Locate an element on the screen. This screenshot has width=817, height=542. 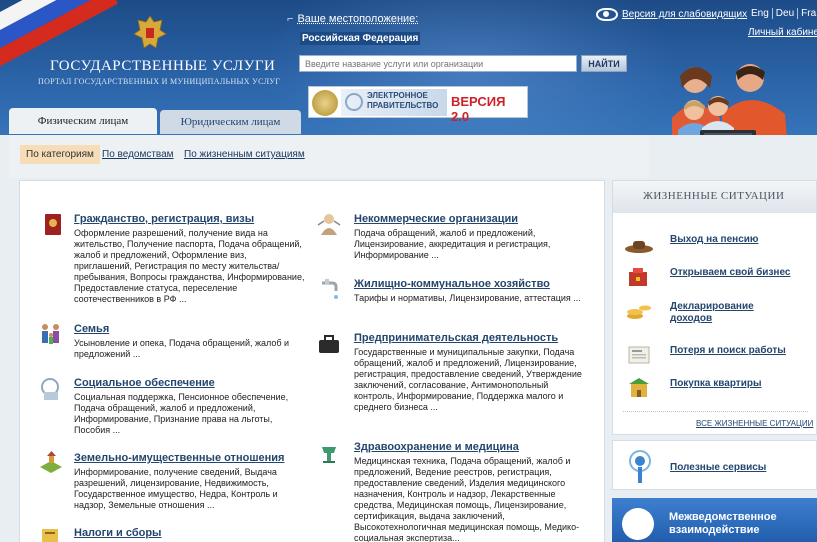
business-icon is located at coordinates (638, 277).